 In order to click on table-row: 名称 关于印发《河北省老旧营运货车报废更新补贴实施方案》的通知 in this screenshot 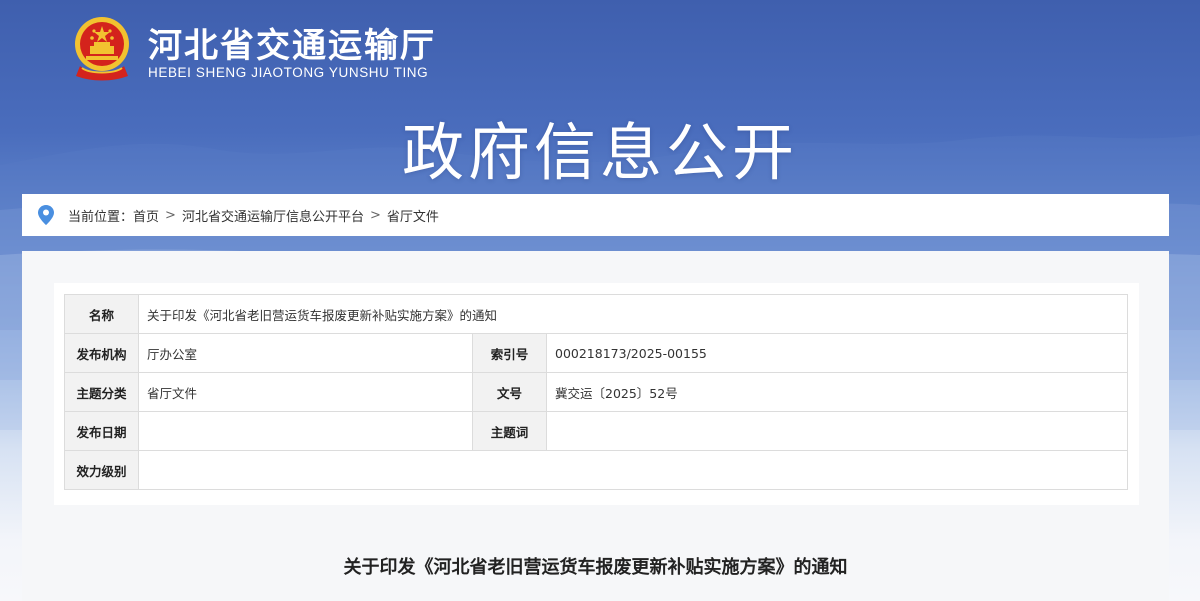, I will do `click(596, 314)`.